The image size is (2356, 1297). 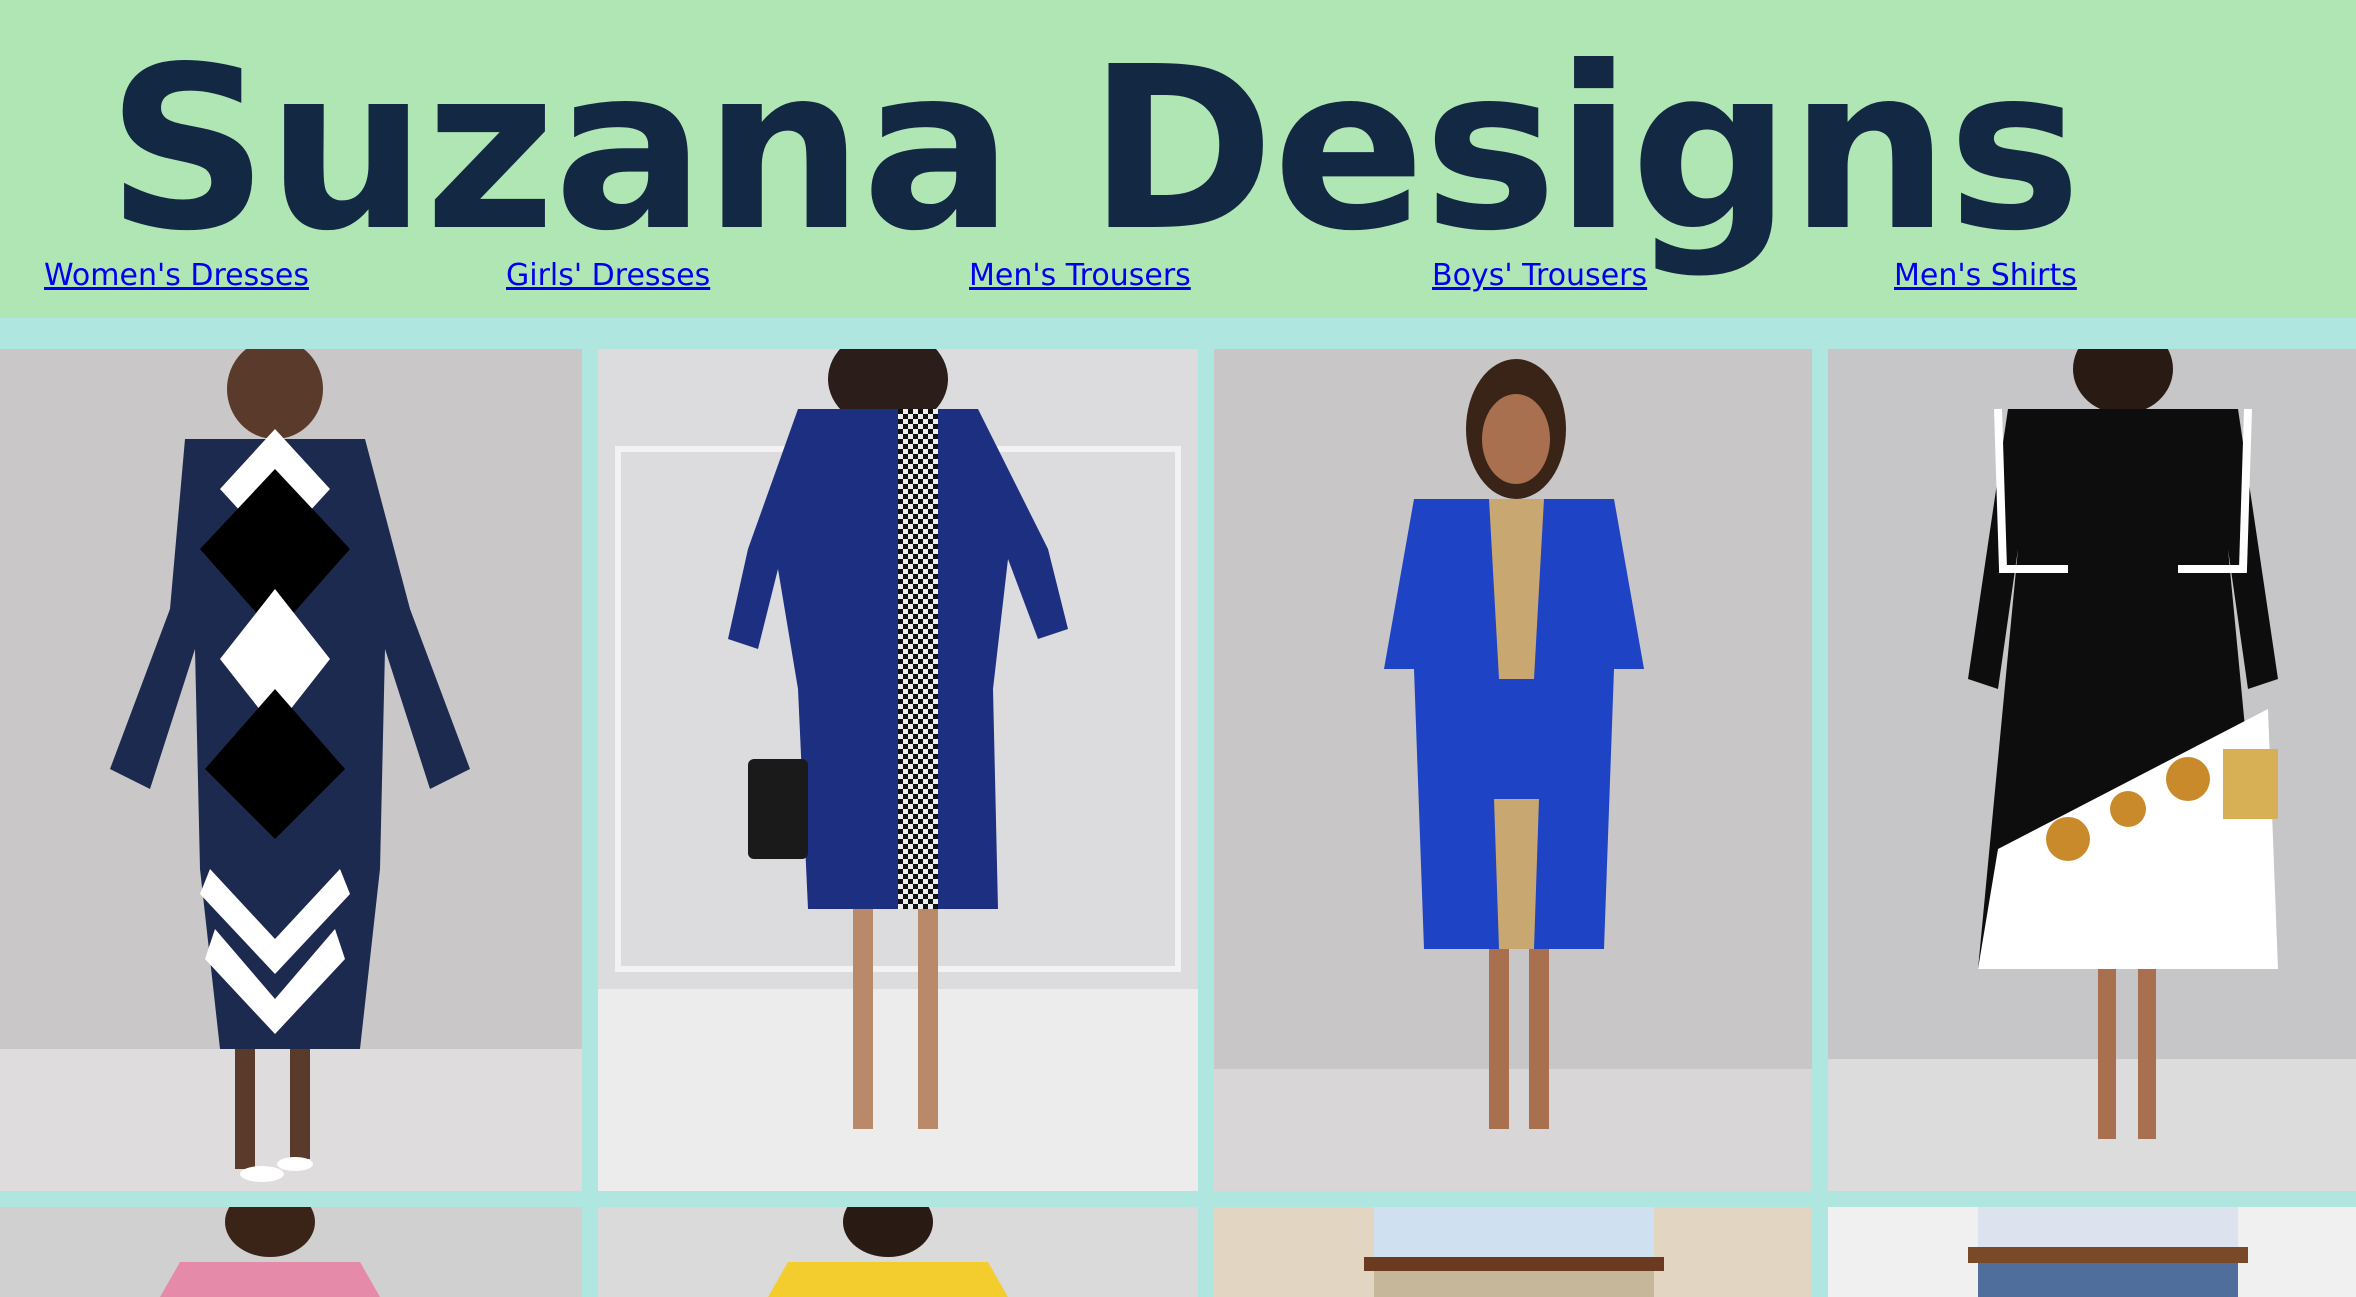 I want to click on black-floral-jacket-dress-photo, so click(x=2092, y=770).